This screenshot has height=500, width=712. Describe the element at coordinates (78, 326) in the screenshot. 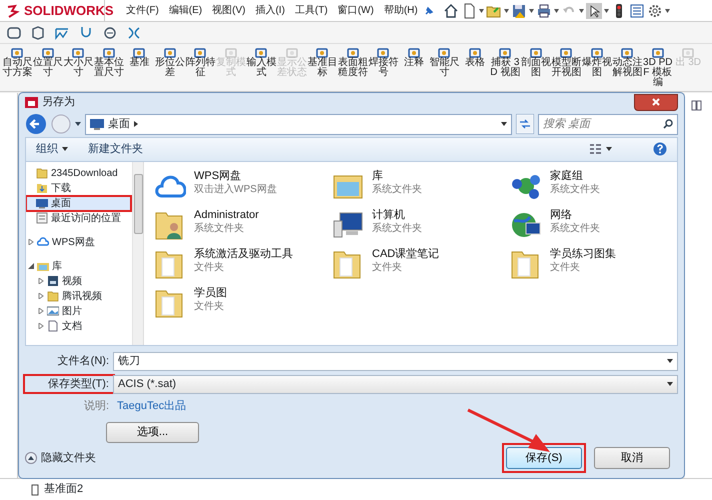

I see `nav-item: 文档` at that location.